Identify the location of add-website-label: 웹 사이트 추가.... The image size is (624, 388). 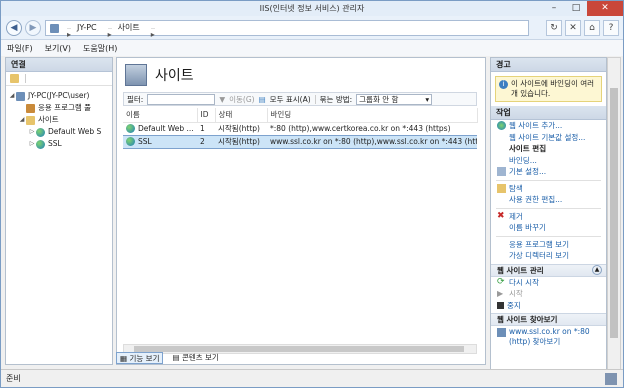
(536, 125).